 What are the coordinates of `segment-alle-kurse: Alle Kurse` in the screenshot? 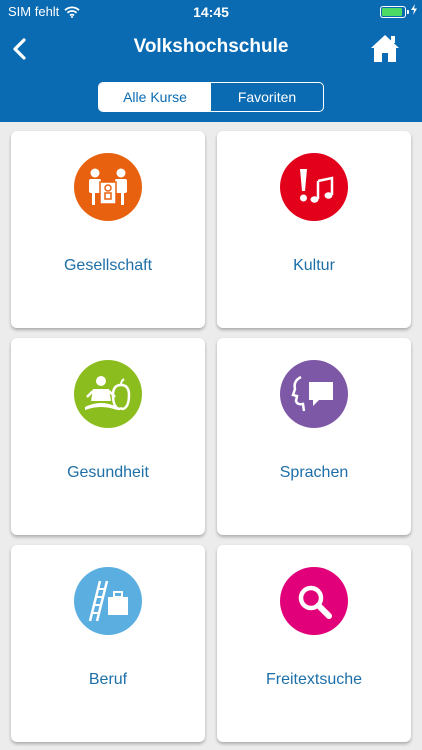 It's located at (155, 97).